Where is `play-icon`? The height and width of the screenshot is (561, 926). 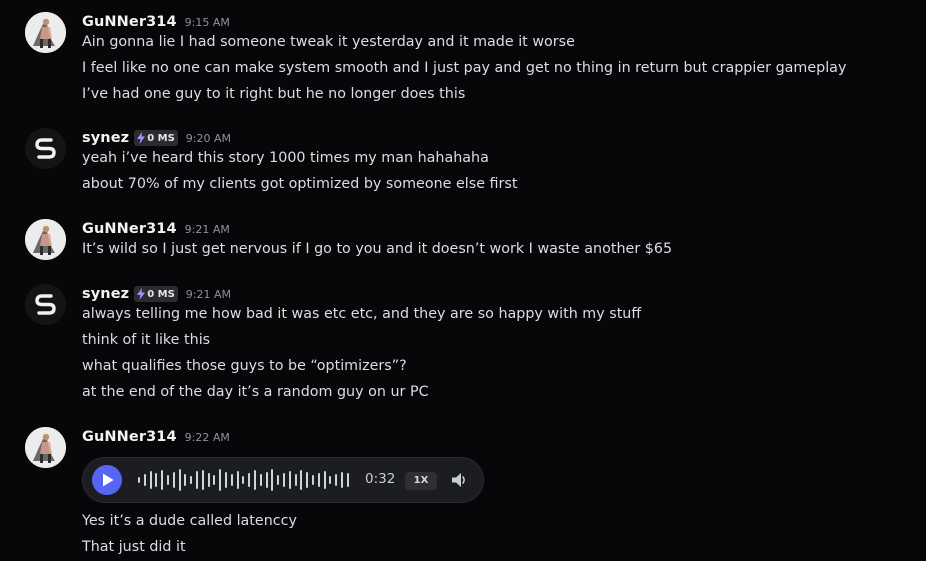 play-icon is located at coordinates (108, 480).